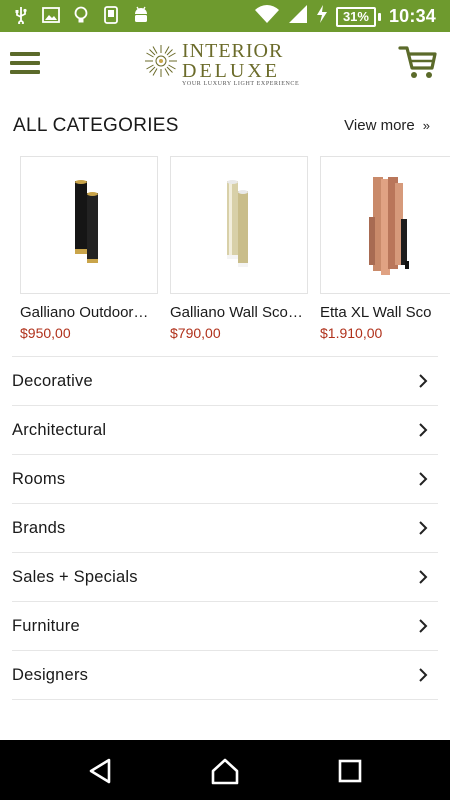 Image resolution: width=450 pixels, height=800 pixels. What do you see at coordinates (379, 125) in the screenshot?
I see `view-more-label: View more` at bounding box center [379, 125].